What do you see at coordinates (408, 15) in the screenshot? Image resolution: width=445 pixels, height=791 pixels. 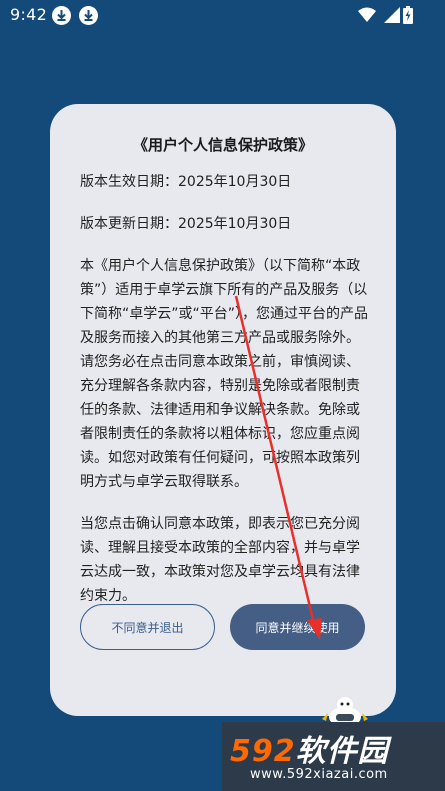 I see `battery-charging-icon` at bounding box center [408, 15].